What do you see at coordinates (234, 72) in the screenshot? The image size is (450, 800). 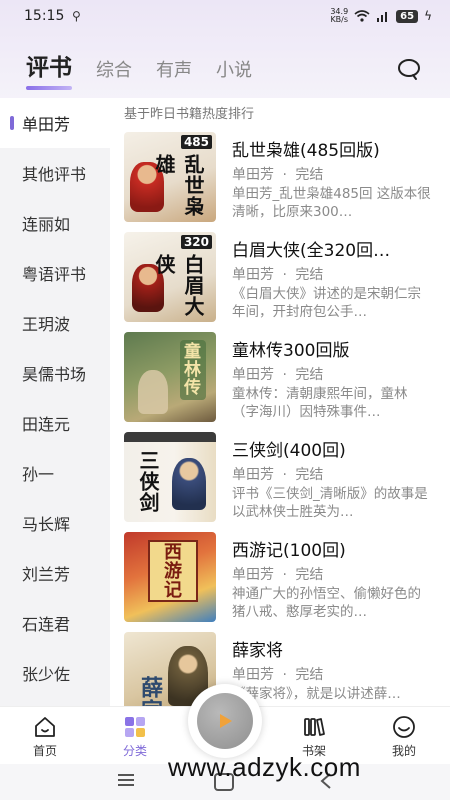 I see `tab-xiaoshuo: 小说` at bounding box center [234, 72].